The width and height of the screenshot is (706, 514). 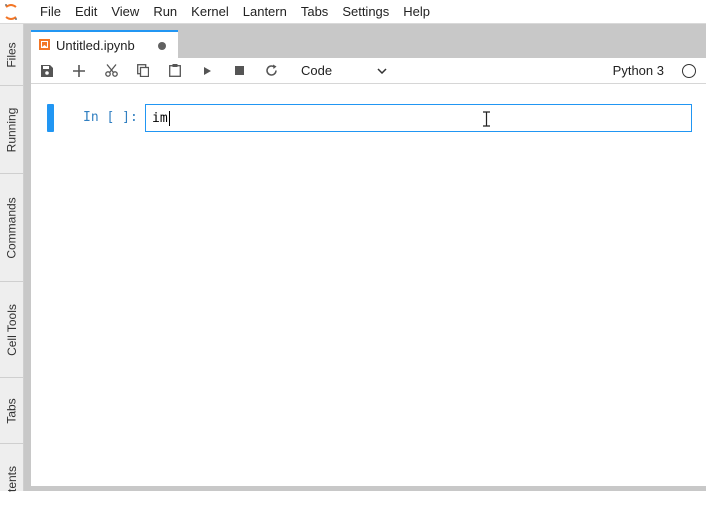 I want to click on save-icon, so click(x=47, y=70).